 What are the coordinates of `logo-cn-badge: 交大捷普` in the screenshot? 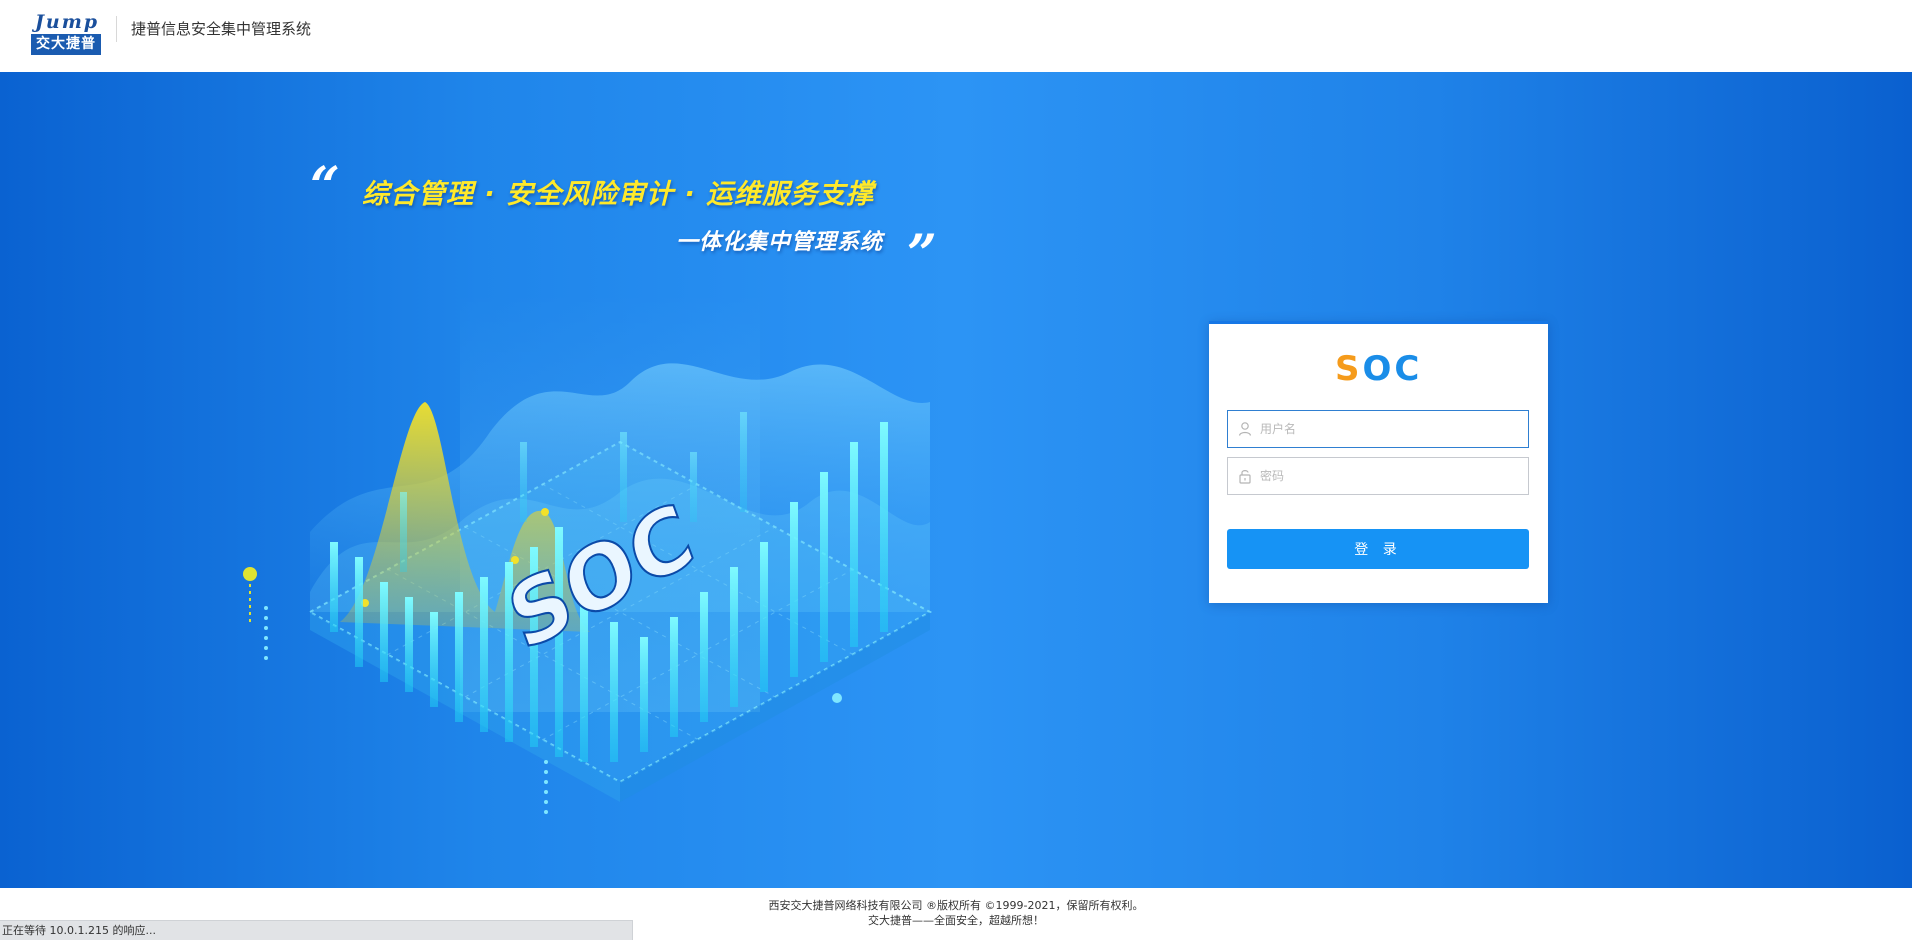 It's located at (66, 44).